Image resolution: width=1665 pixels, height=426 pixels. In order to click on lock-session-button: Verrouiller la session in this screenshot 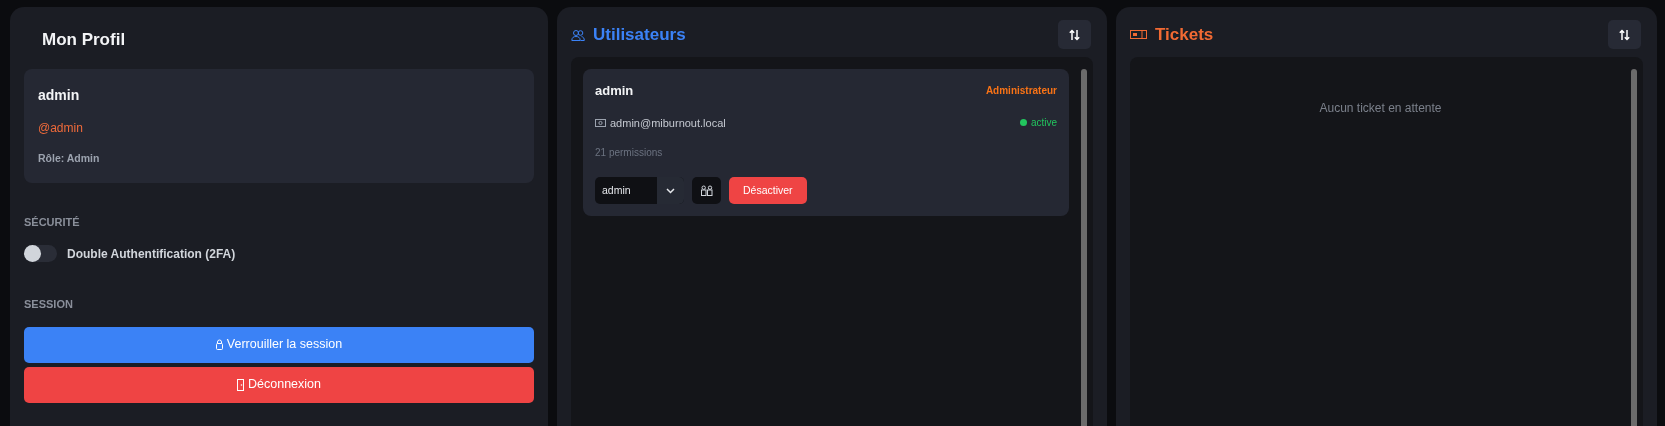, I will do `click(279, 344)`.